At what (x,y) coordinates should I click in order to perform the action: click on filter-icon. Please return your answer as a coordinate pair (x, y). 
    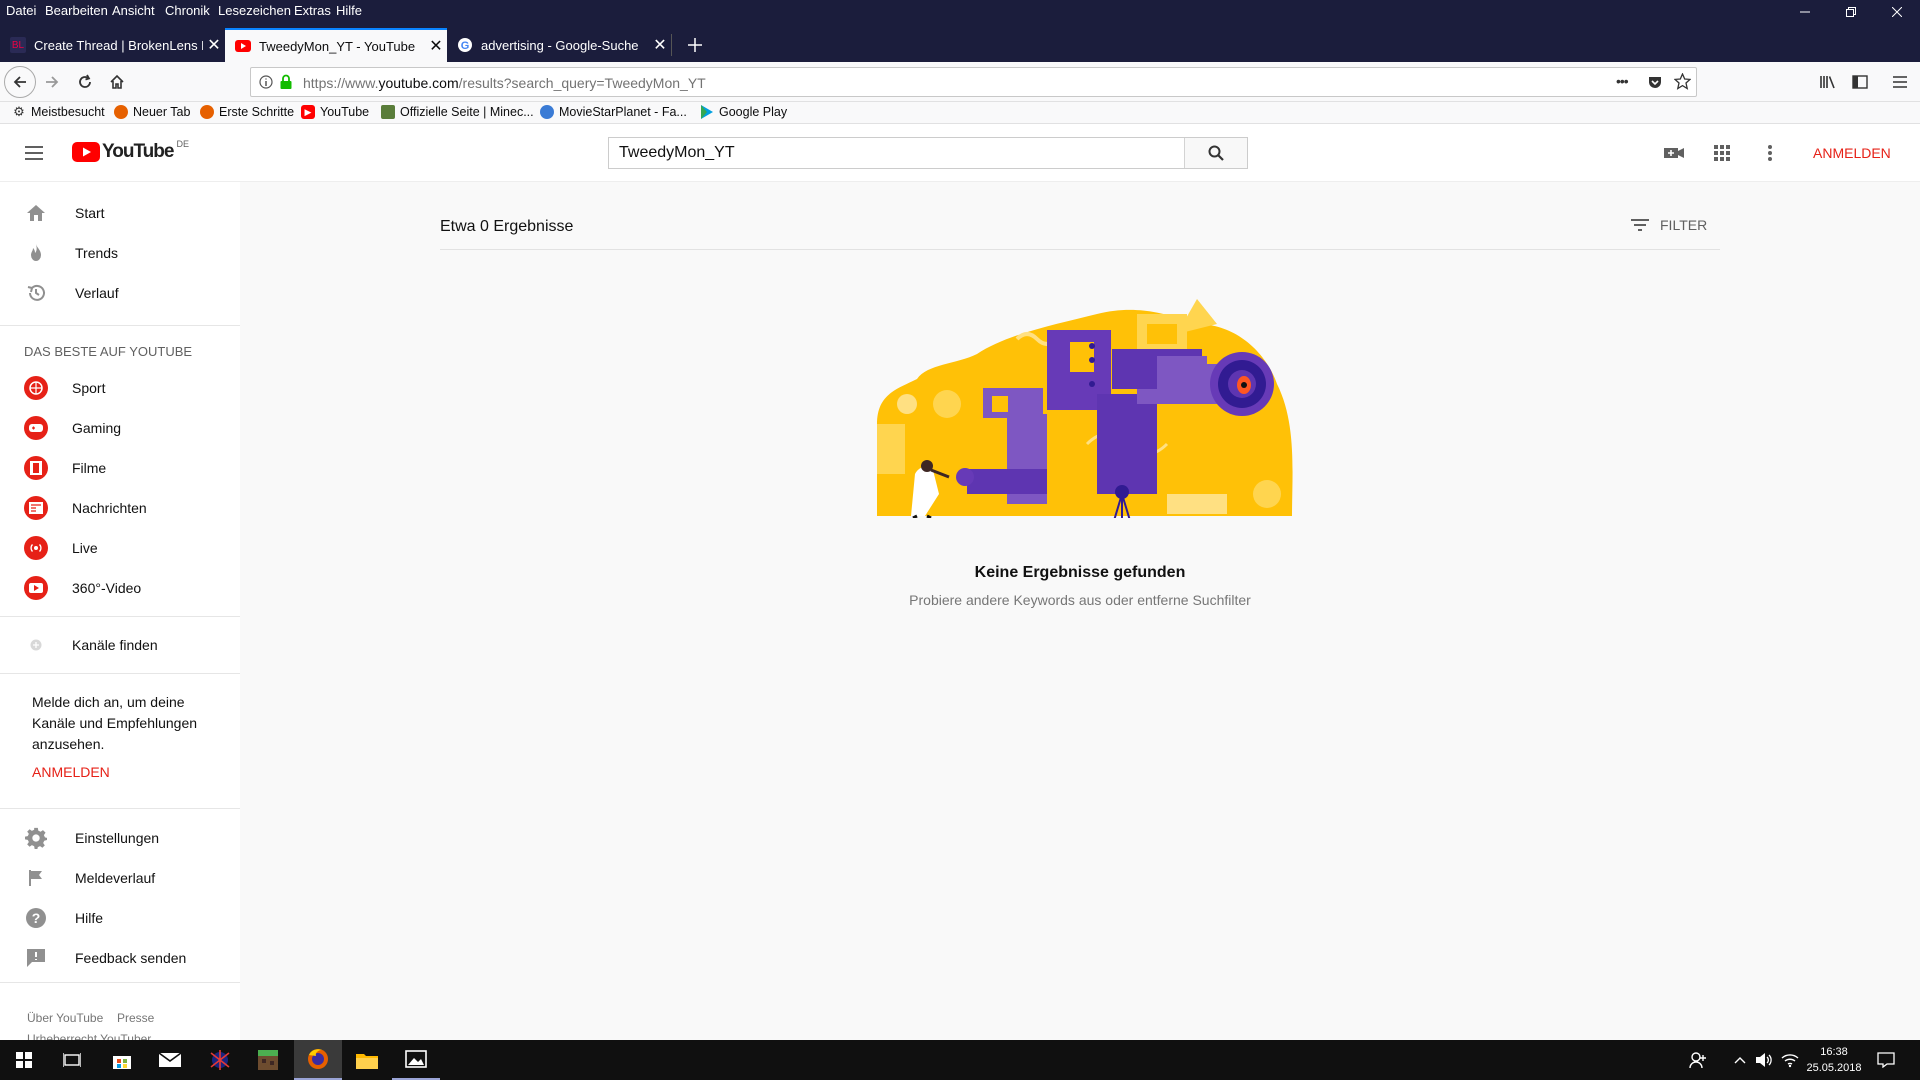
    Looking at the image, I should click on (1640, 225).